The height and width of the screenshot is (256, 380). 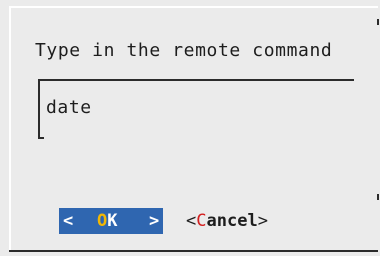 I want to click on cancel-close-bracket: >, so click(x=262, y=221).